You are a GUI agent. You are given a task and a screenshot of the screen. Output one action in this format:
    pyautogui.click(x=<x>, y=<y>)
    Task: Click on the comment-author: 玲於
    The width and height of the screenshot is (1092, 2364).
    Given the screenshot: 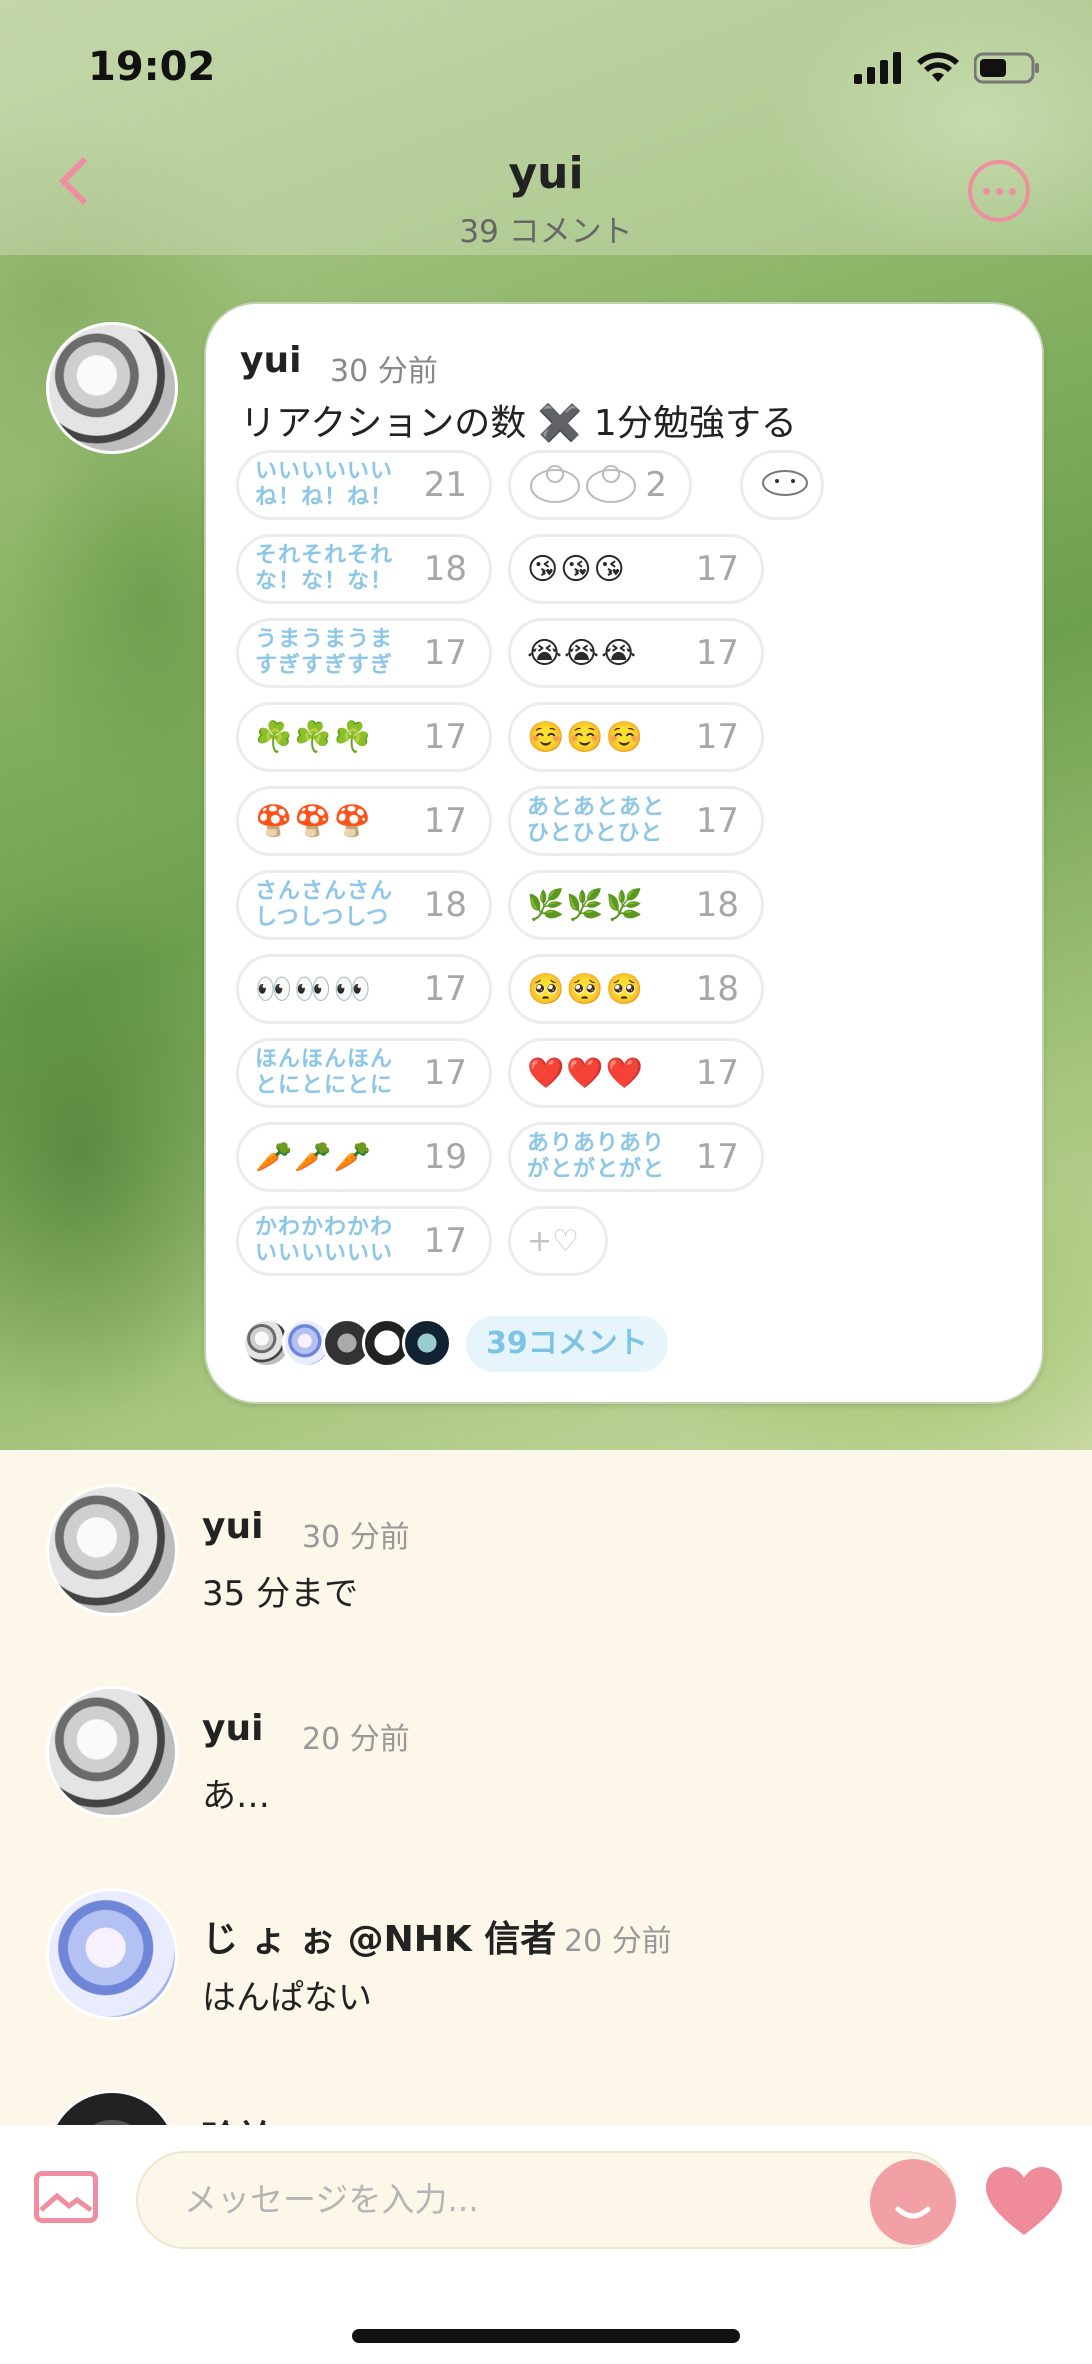 What is the action you would take?
    pyautogui.click(x=238, y=2117)
    